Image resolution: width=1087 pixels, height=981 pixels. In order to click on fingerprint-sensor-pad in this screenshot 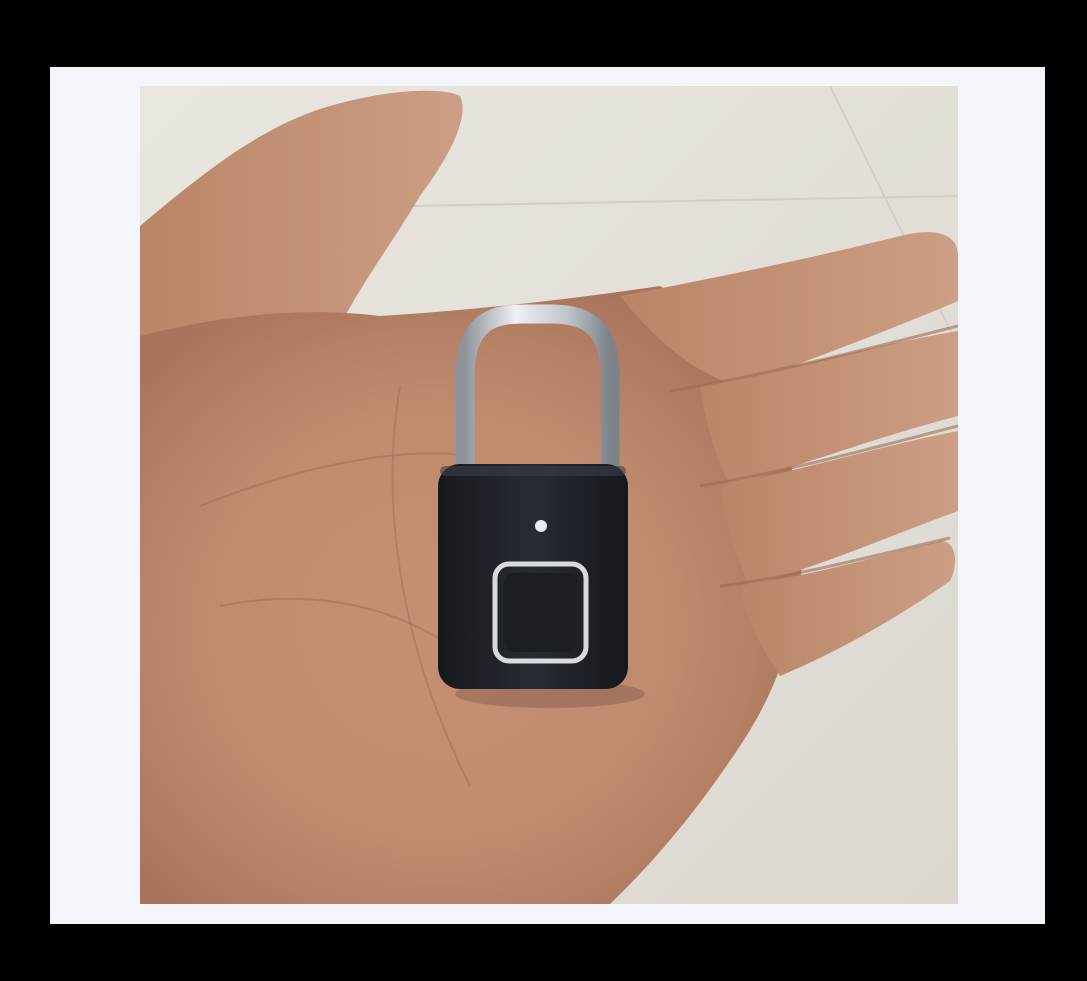, I will do `click(540, 612)`.